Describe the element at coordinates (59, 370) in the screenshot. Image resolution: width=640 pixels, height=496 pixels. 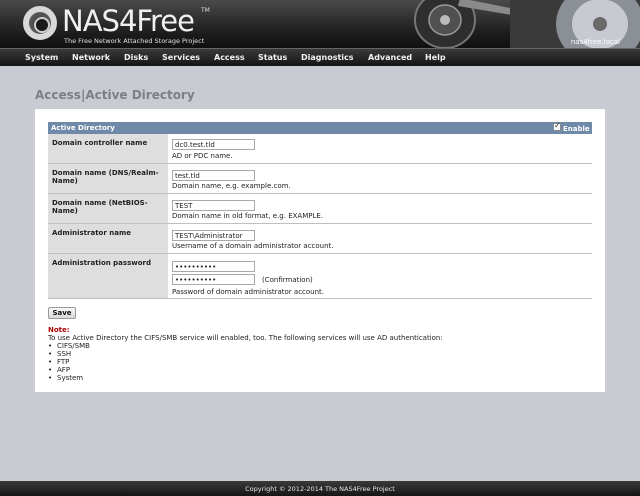
I see `list-item: • AFP` at that location.